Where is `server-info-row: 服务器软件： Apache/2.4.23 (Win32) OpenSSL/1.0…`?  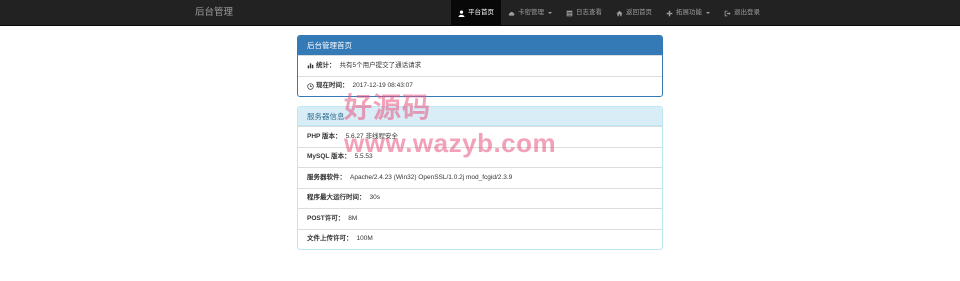 server-info-row: 服务器软件： Apache/2.4.23 (Win32) OpenSSL/1.0… is located at coordinates (480, 177).